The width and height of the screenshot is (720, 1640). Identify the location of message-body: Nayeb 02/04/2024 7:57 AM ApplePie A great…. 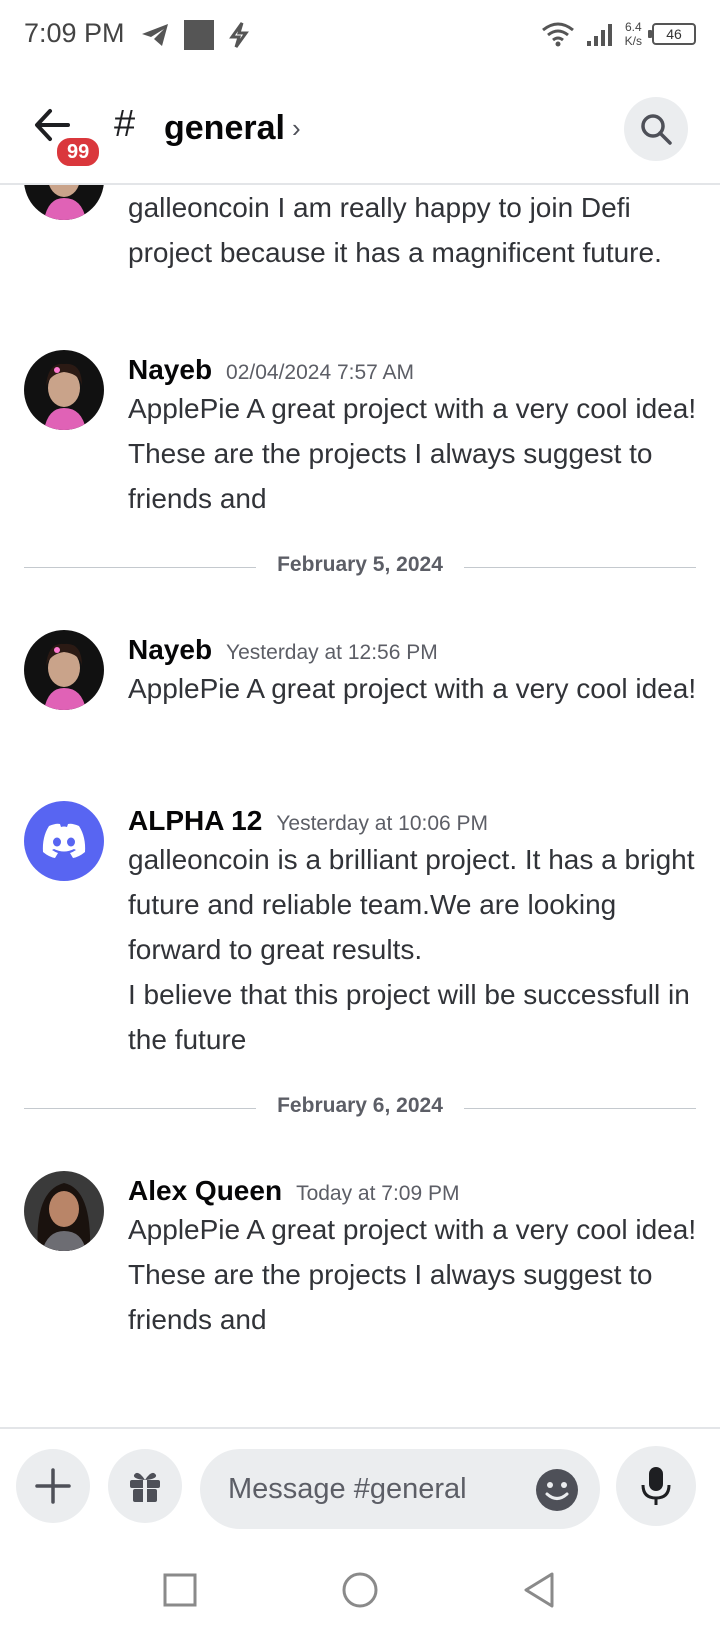
(413, 437).